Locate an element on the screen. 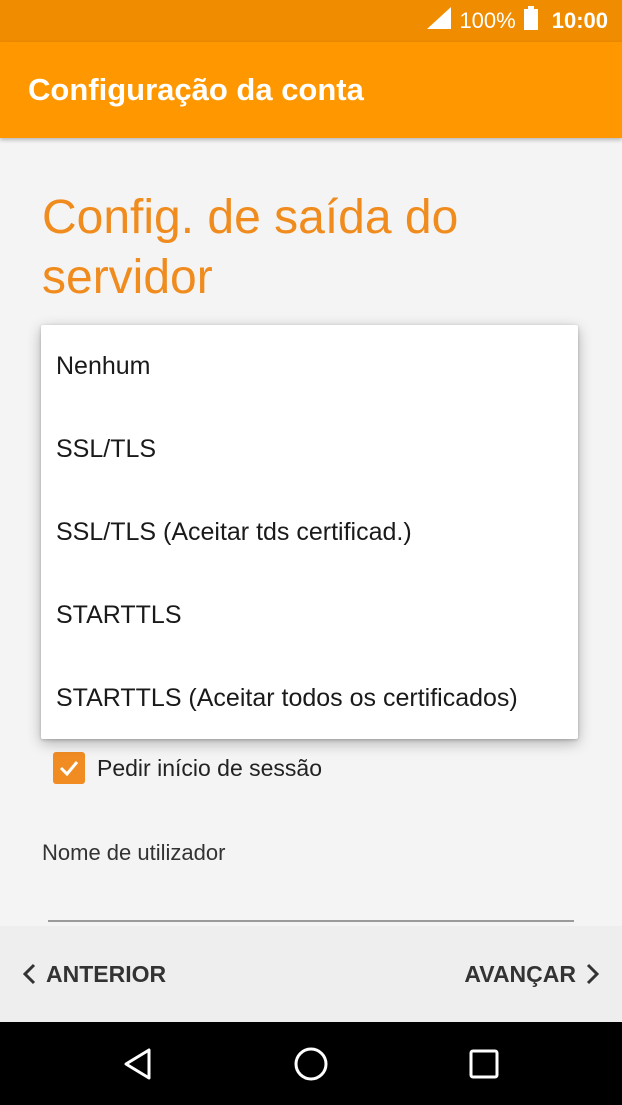  home-circle-icon is located at coordinates (311, 1064).